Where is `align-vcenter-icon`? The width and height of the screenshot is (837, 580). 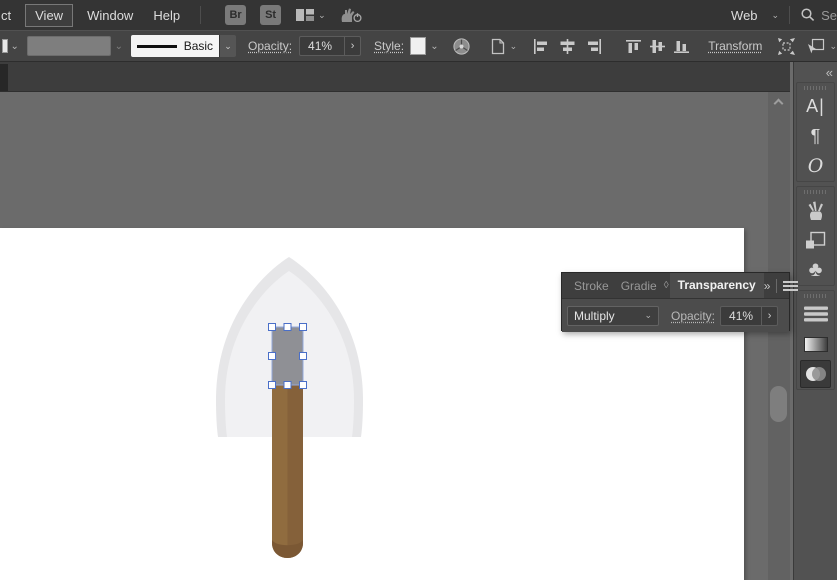
align-vcenter-icon is located at coordinates (658, 46).